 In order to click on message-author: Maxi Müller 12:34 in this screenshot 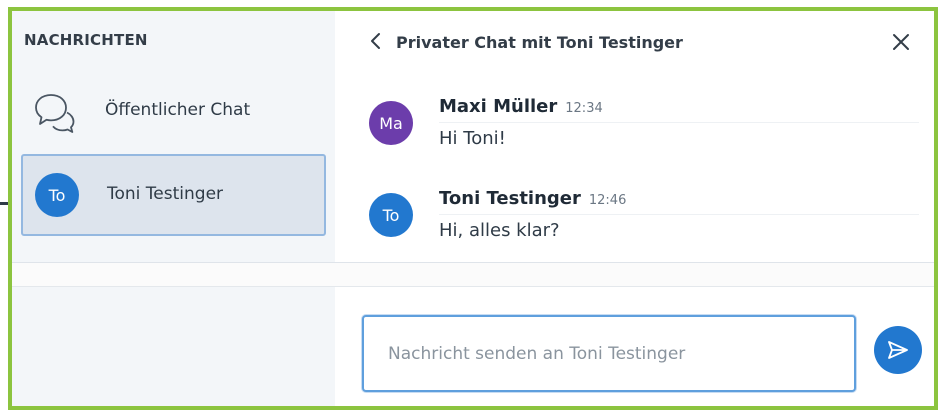, I will do `click(521, 106)`.